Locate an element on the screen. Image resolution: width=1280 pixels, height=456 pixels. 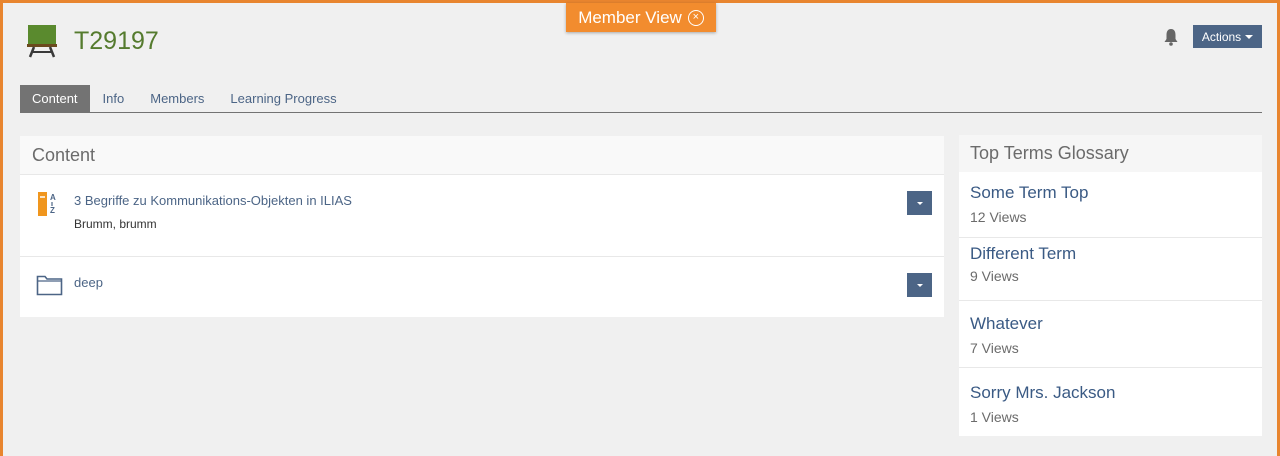
tab-bar: Content Info Members Learning Progress is located at coordinates (185, 99).